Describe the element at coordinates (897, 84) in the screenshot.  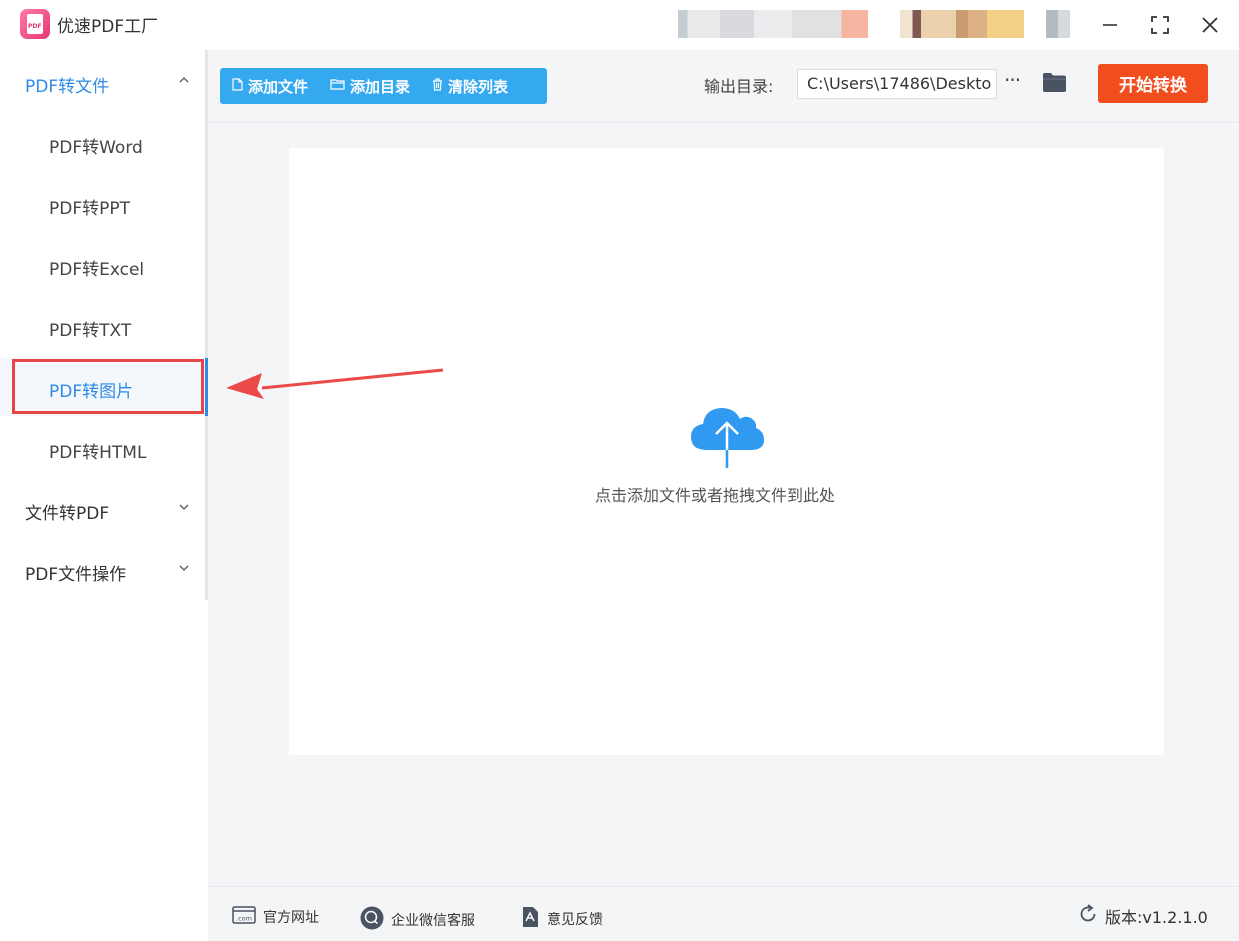
I see `output-dir-input: C:\Users\17486\Deskto` at that location.